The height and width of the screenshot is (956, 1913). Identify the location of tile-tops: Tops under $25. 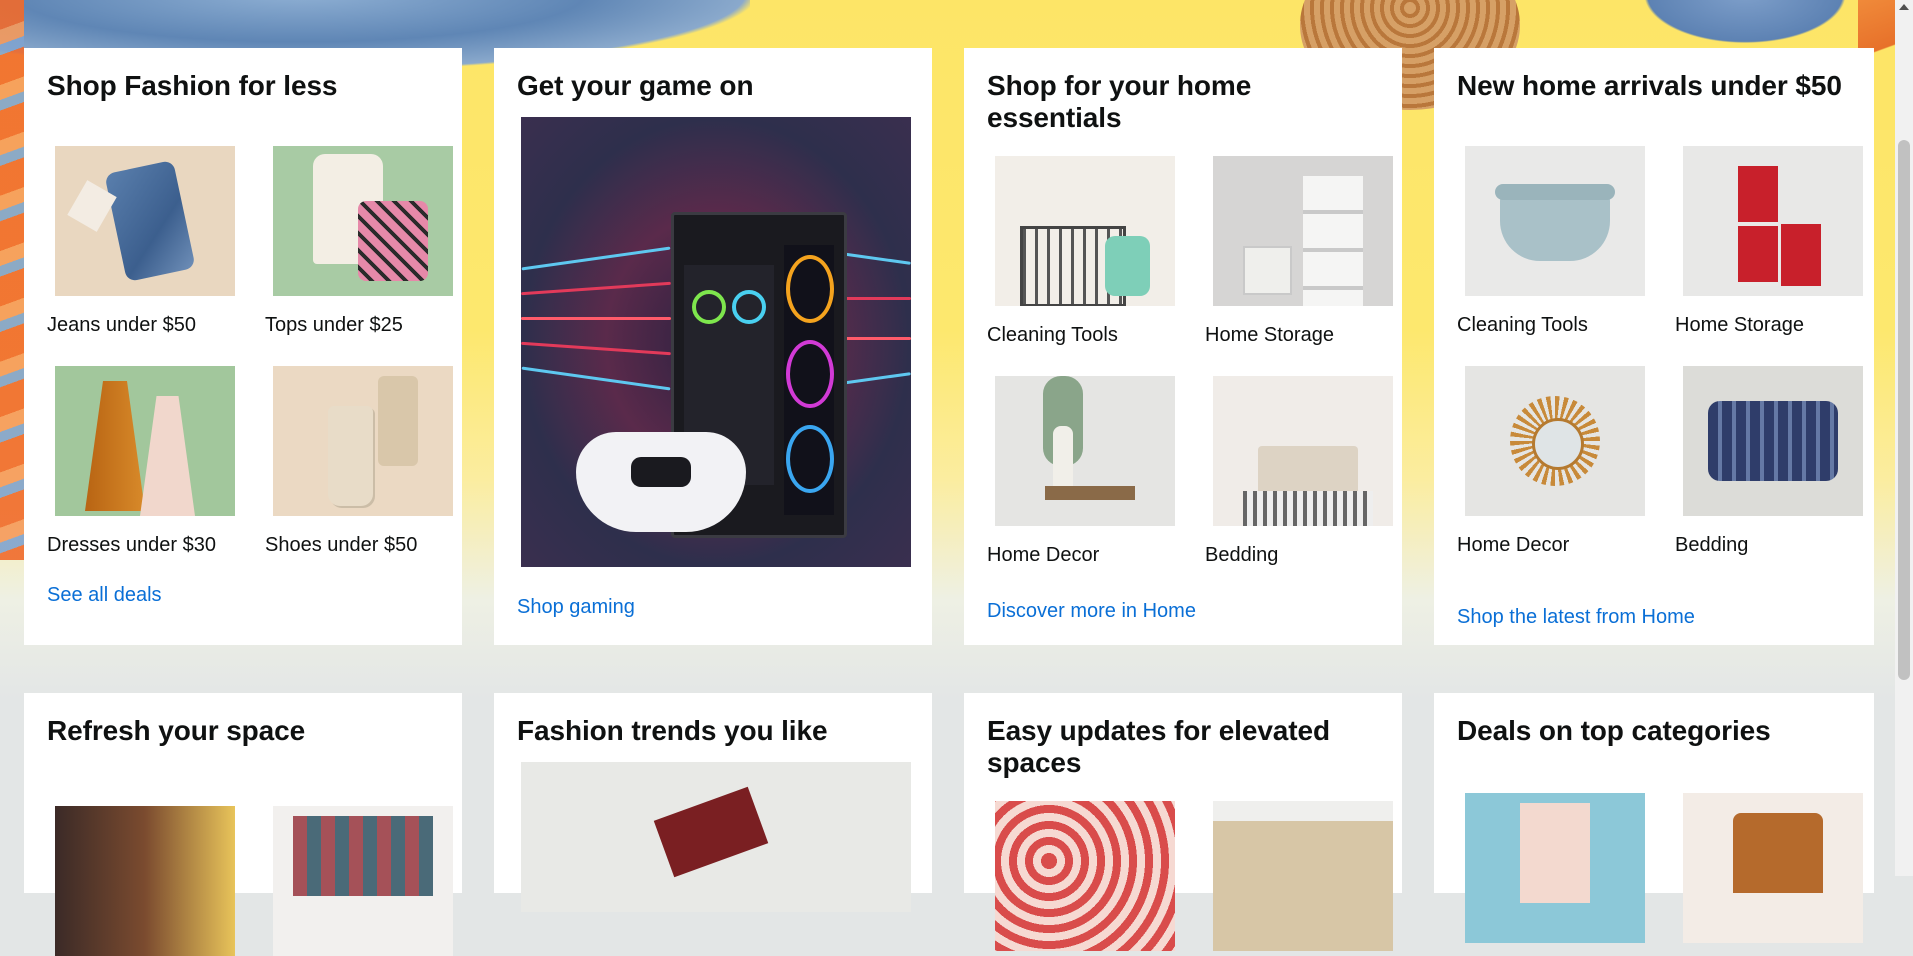
(370, 241).